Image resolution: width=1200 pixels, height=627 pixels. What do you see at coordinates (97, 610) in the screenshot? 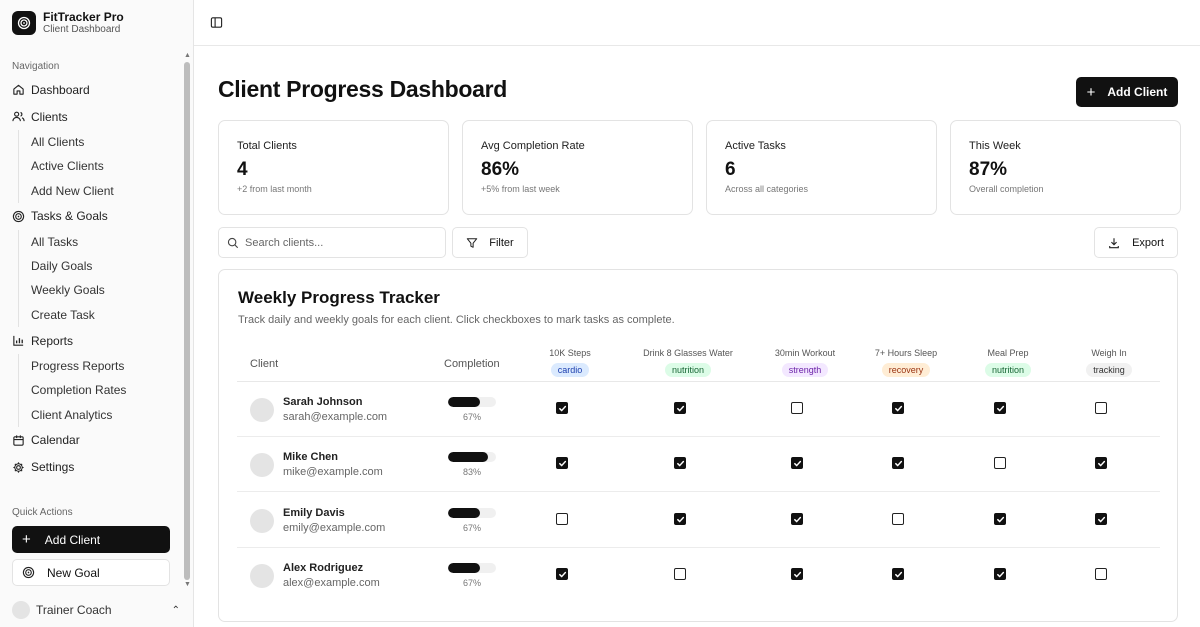
I see `user-menu: Trainer Coach ⌃` at bounding box center [97, 610].